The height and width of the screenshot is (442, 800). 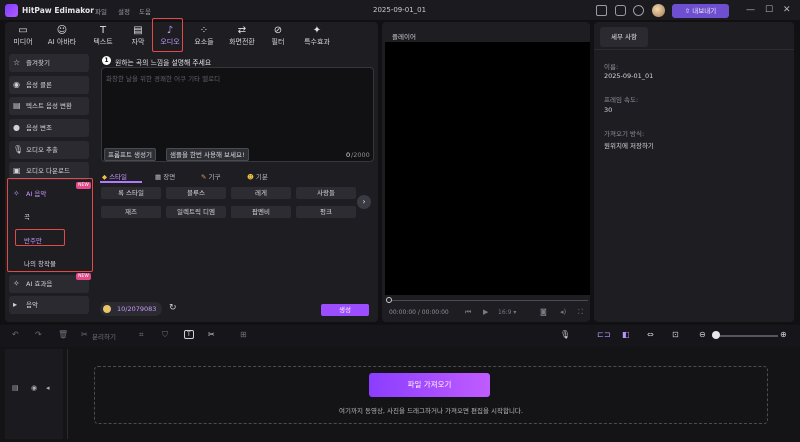 I want to click on prev-frame-icon: ⏮, so click(x=468, y=312).